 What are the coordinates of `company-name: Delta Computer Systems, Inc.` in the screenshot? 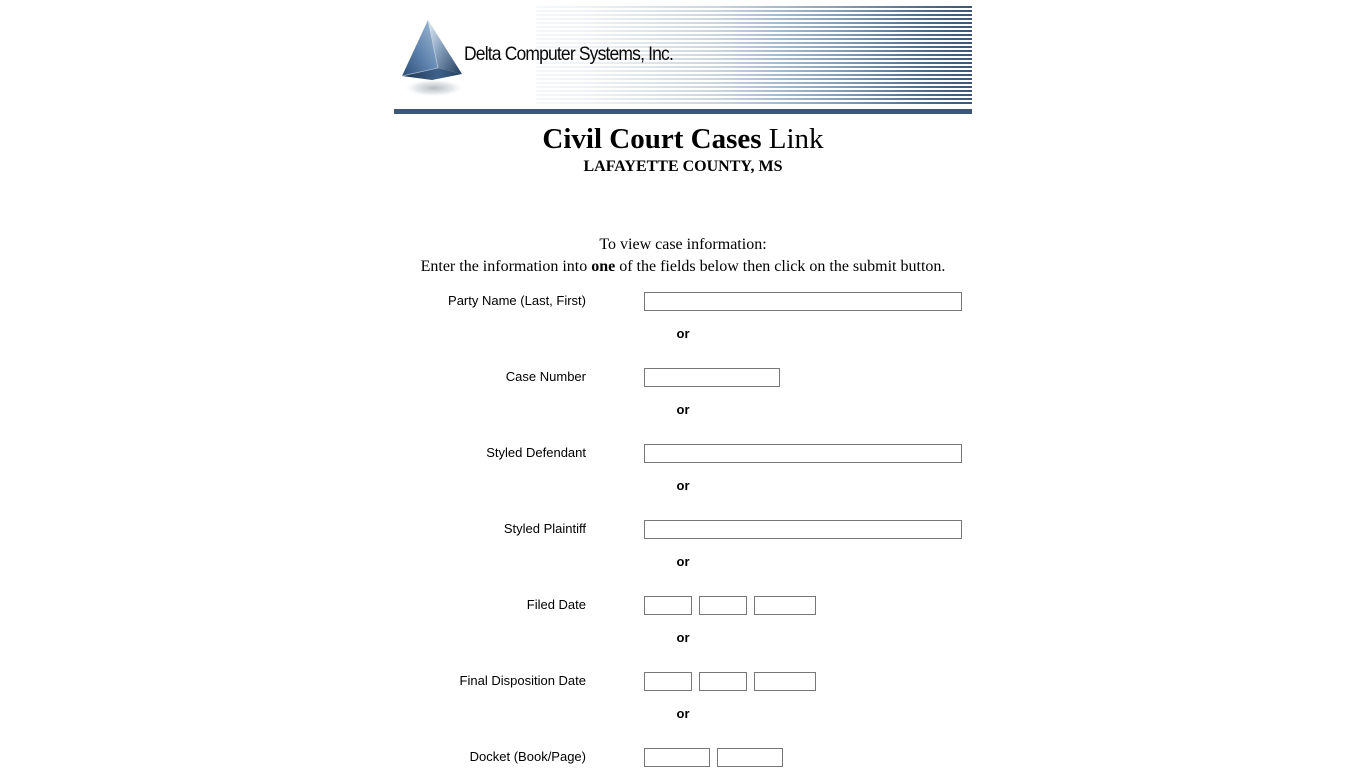 It's located at (569, 54).